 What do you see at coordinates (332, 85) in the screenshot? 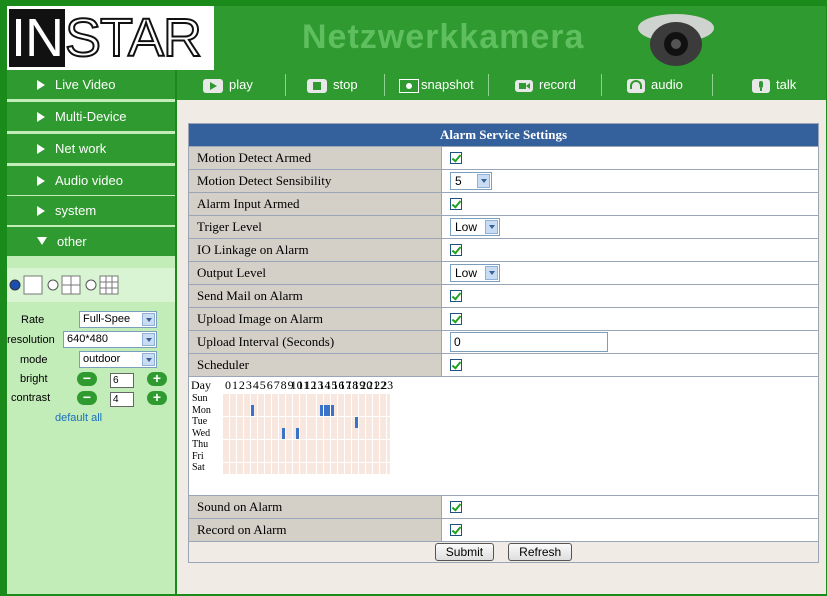
I see `stop-button: stop` at bounding box center [332, 85].